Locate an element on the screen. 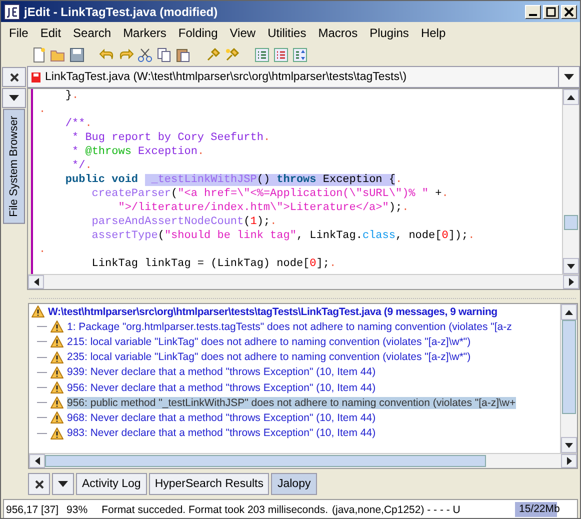 The image size is (581, 519). menu-item: Edit is located at coordinates (51, 33).